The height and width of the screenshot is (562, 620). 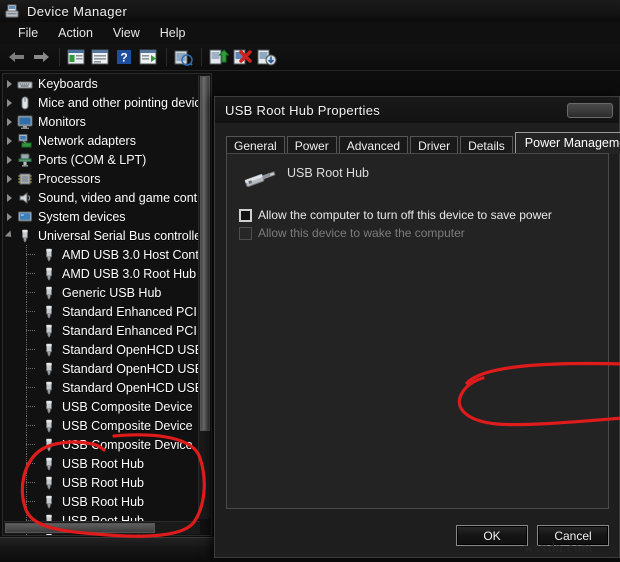 What do you see at coordinates (102, 178) in the screenshot?
I see `tree-item-processors: Processors` at bounding box center [102, 178].